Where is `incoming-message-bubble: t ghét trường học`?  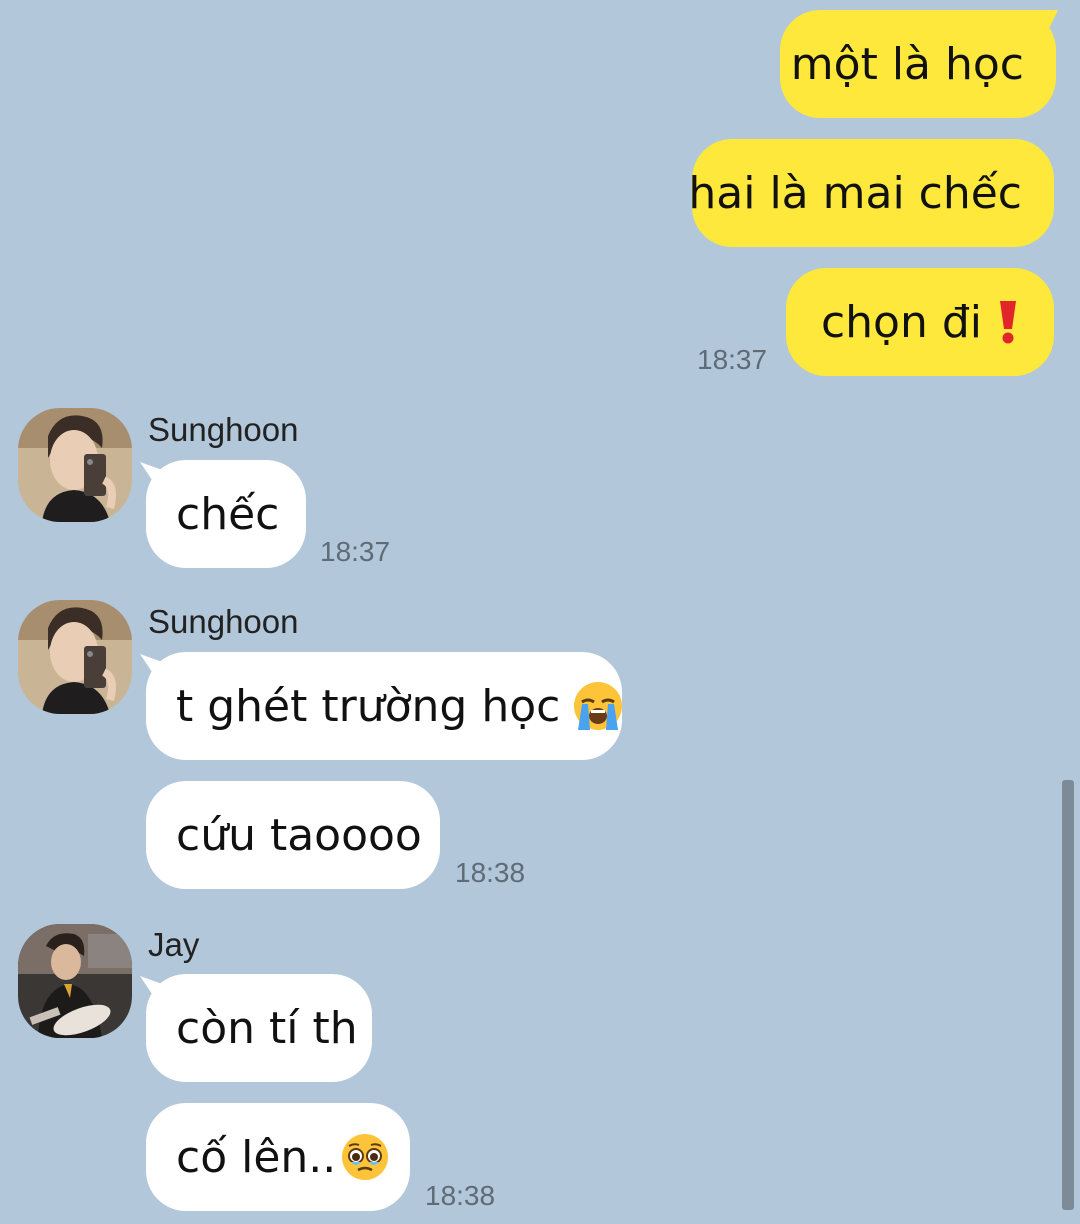 incoming-message-bubble: t ghét trường học is located at coordinates (385, 706).